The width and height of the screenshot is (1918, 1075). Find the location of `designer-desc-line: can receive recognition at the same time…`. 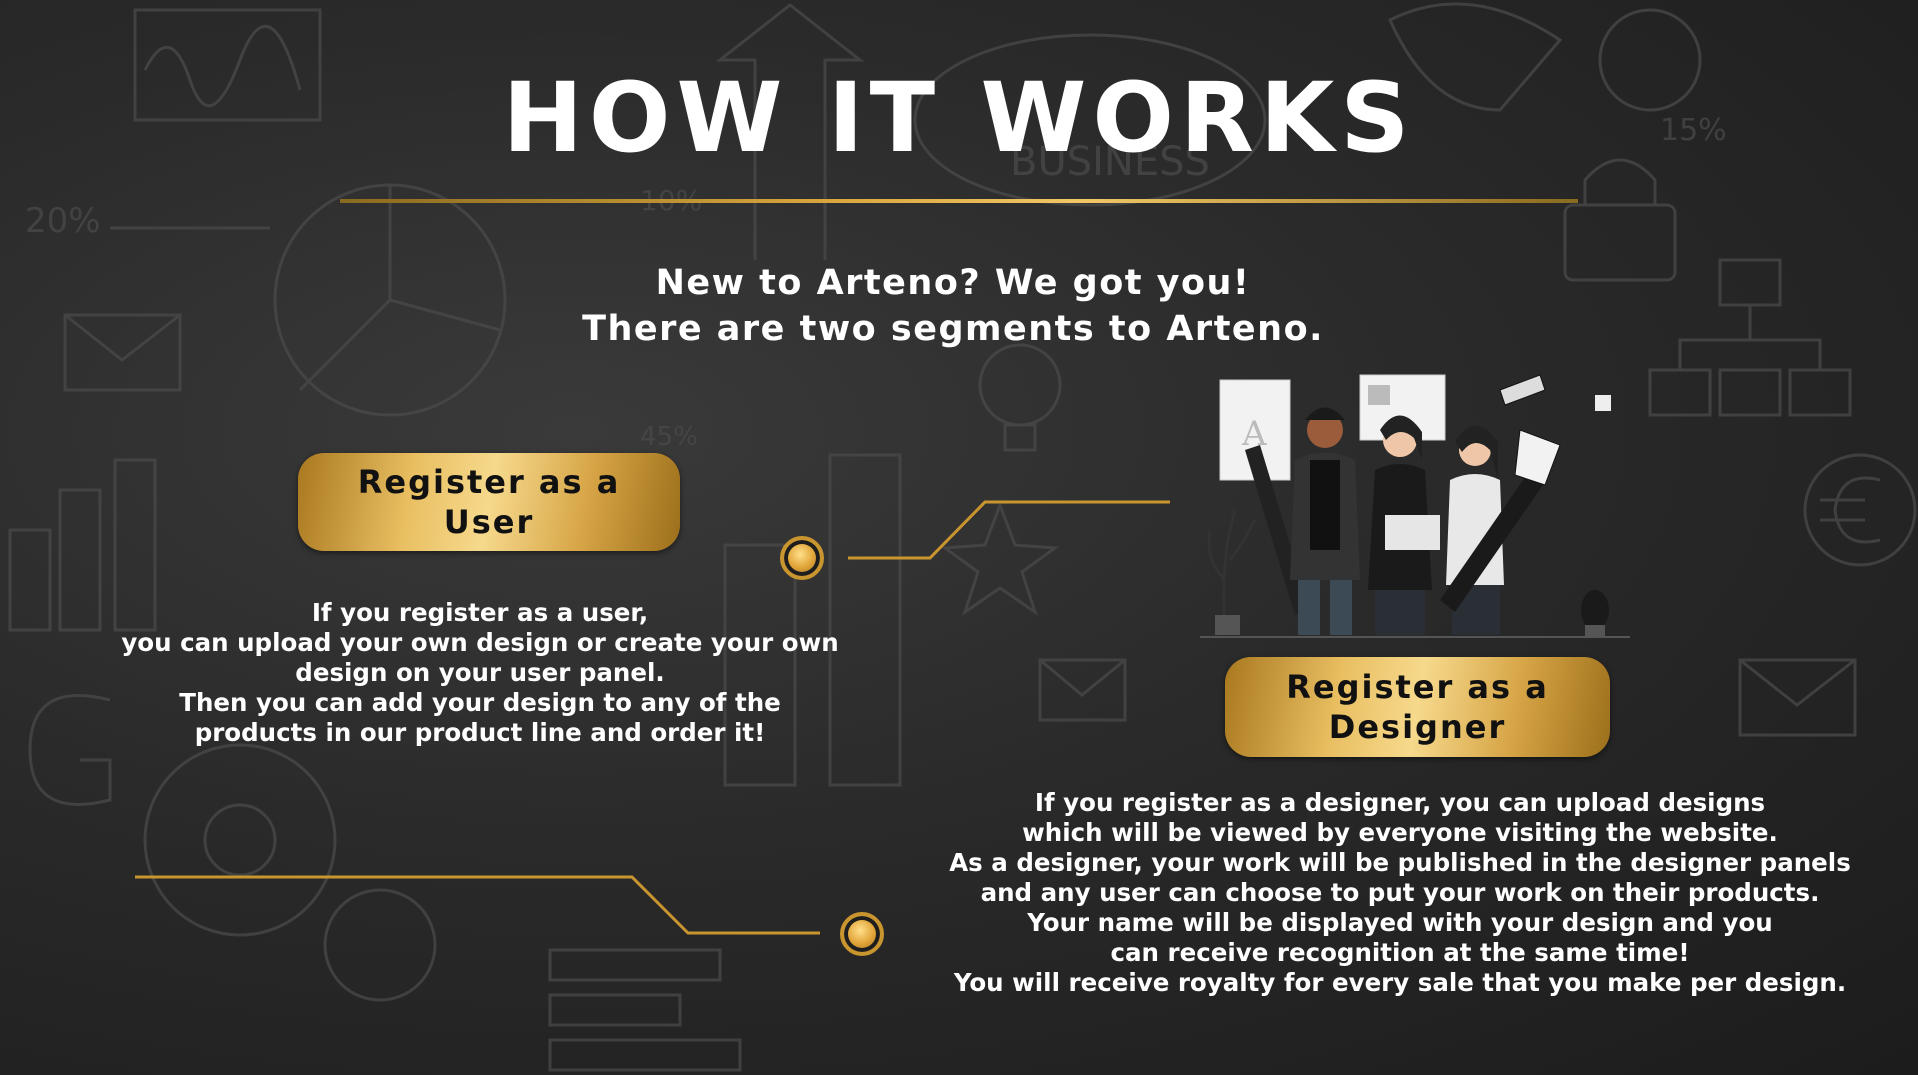

designer-desc-line: can receive recognition at the same time… is located at coordinates (1400, 952).